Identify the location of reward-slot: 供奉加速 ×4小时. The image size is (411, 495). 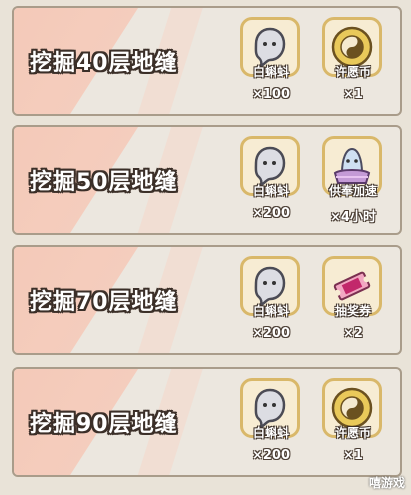
(354, 182).